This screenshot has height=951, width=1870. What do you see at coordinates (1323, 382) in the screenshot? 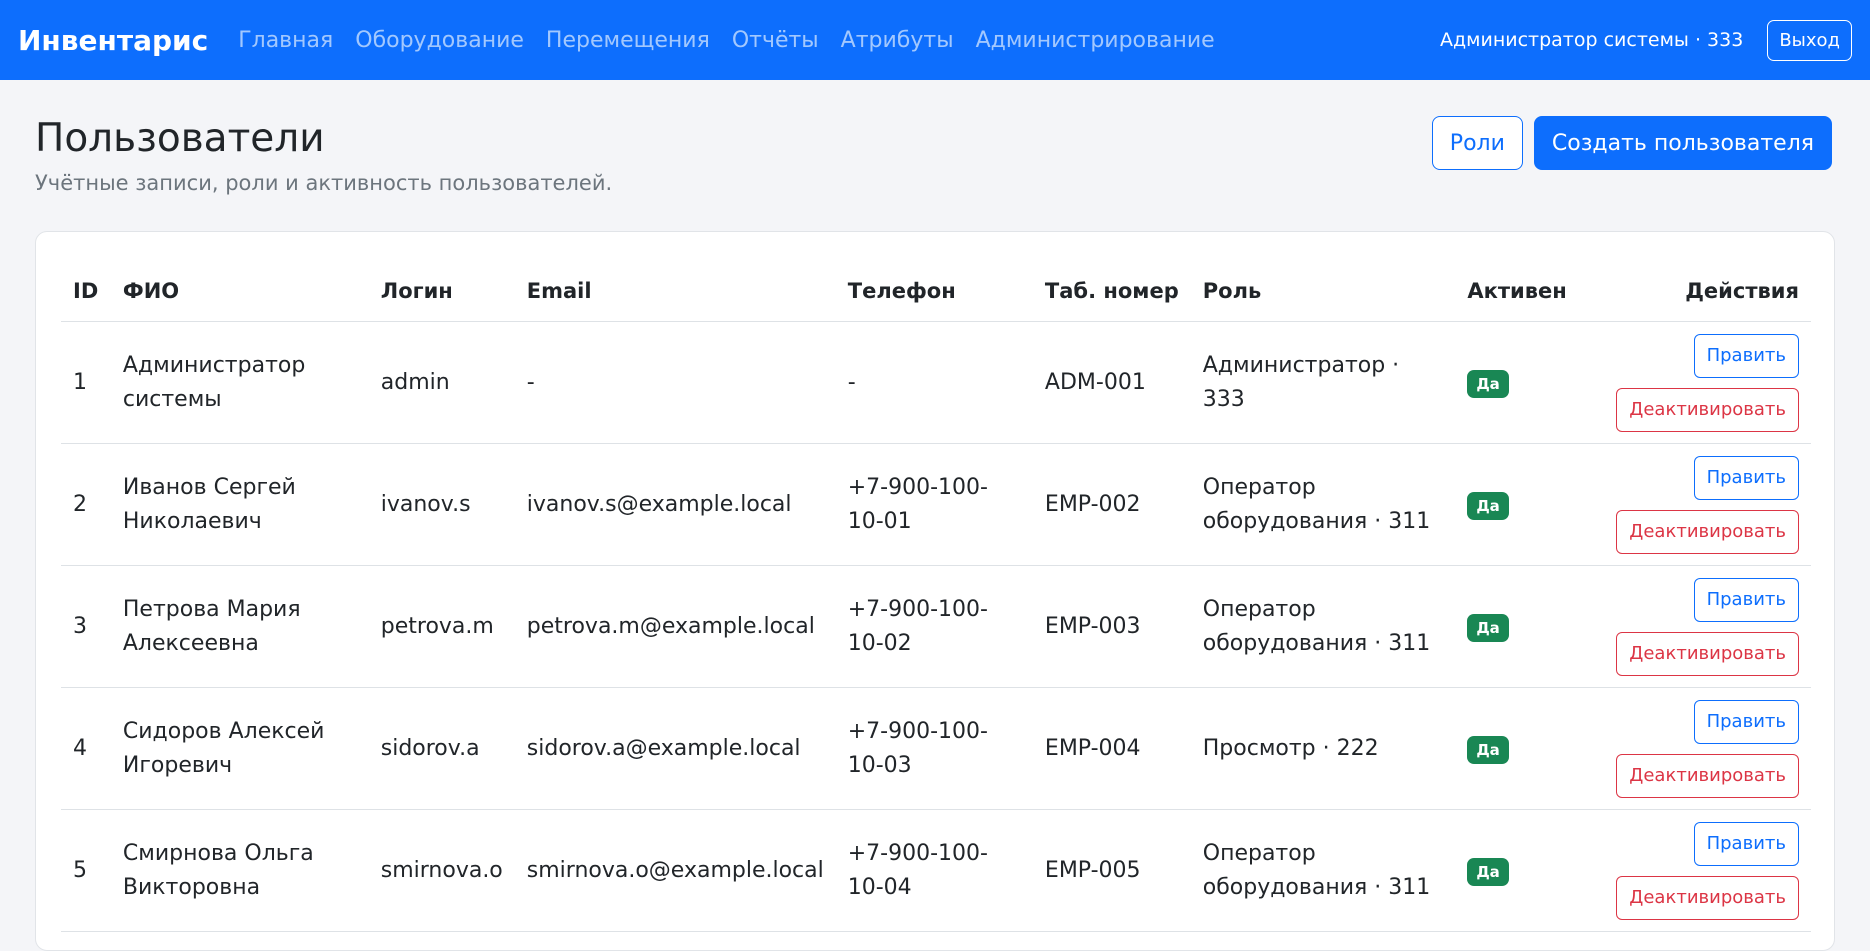
I see `cell-role: Администратор · 333` at bounding box center [1323, 382].